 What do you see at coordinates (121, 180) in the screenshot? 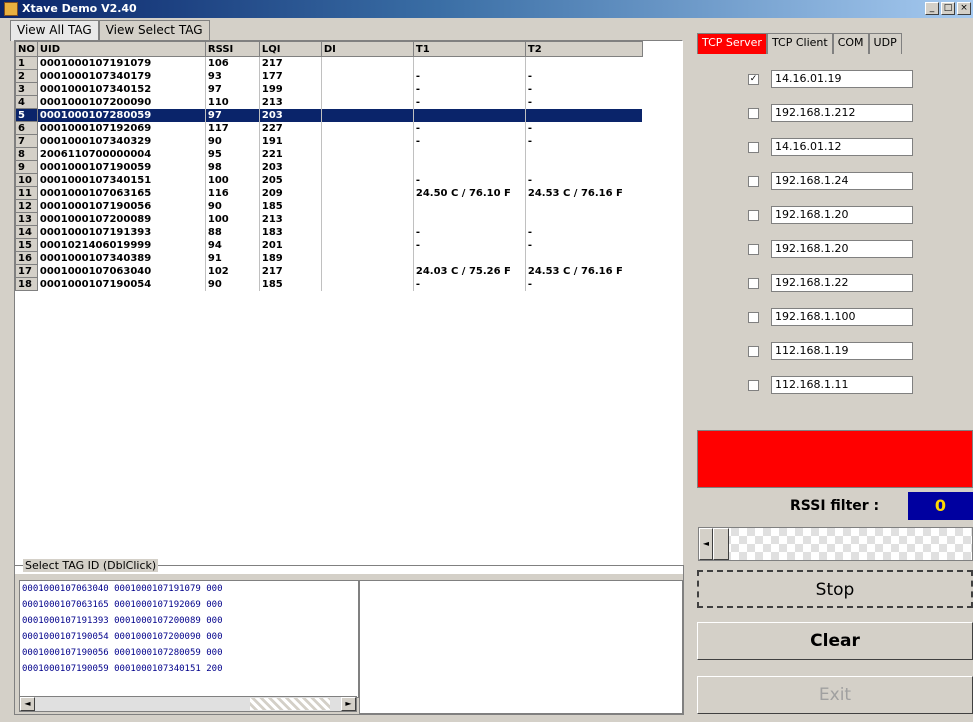
I see `cell-uid: 0001000107340151` at bounding box center [121, 180].